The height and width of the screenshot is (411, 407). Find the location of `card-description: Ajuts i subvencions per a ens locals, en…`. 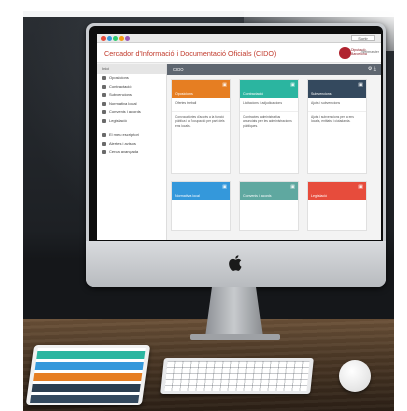

card-description: Ajuts i subvencions per a ens locals, en… is located at coordinates (332, 119).